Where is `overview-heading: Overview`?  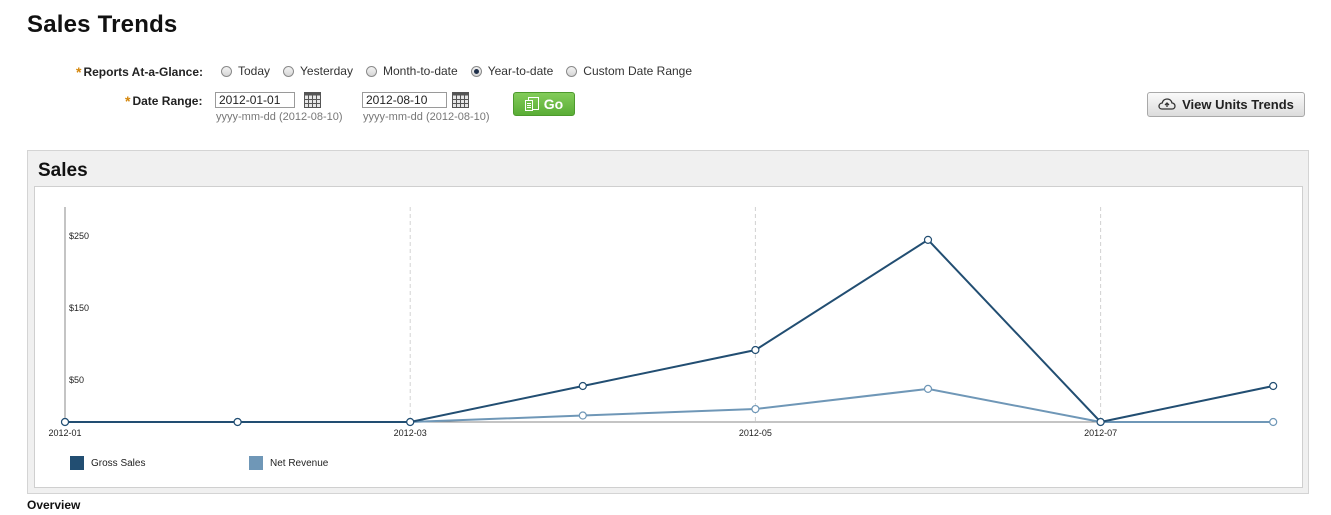
overview-heading: Overview is located at coordinates (54, 505).